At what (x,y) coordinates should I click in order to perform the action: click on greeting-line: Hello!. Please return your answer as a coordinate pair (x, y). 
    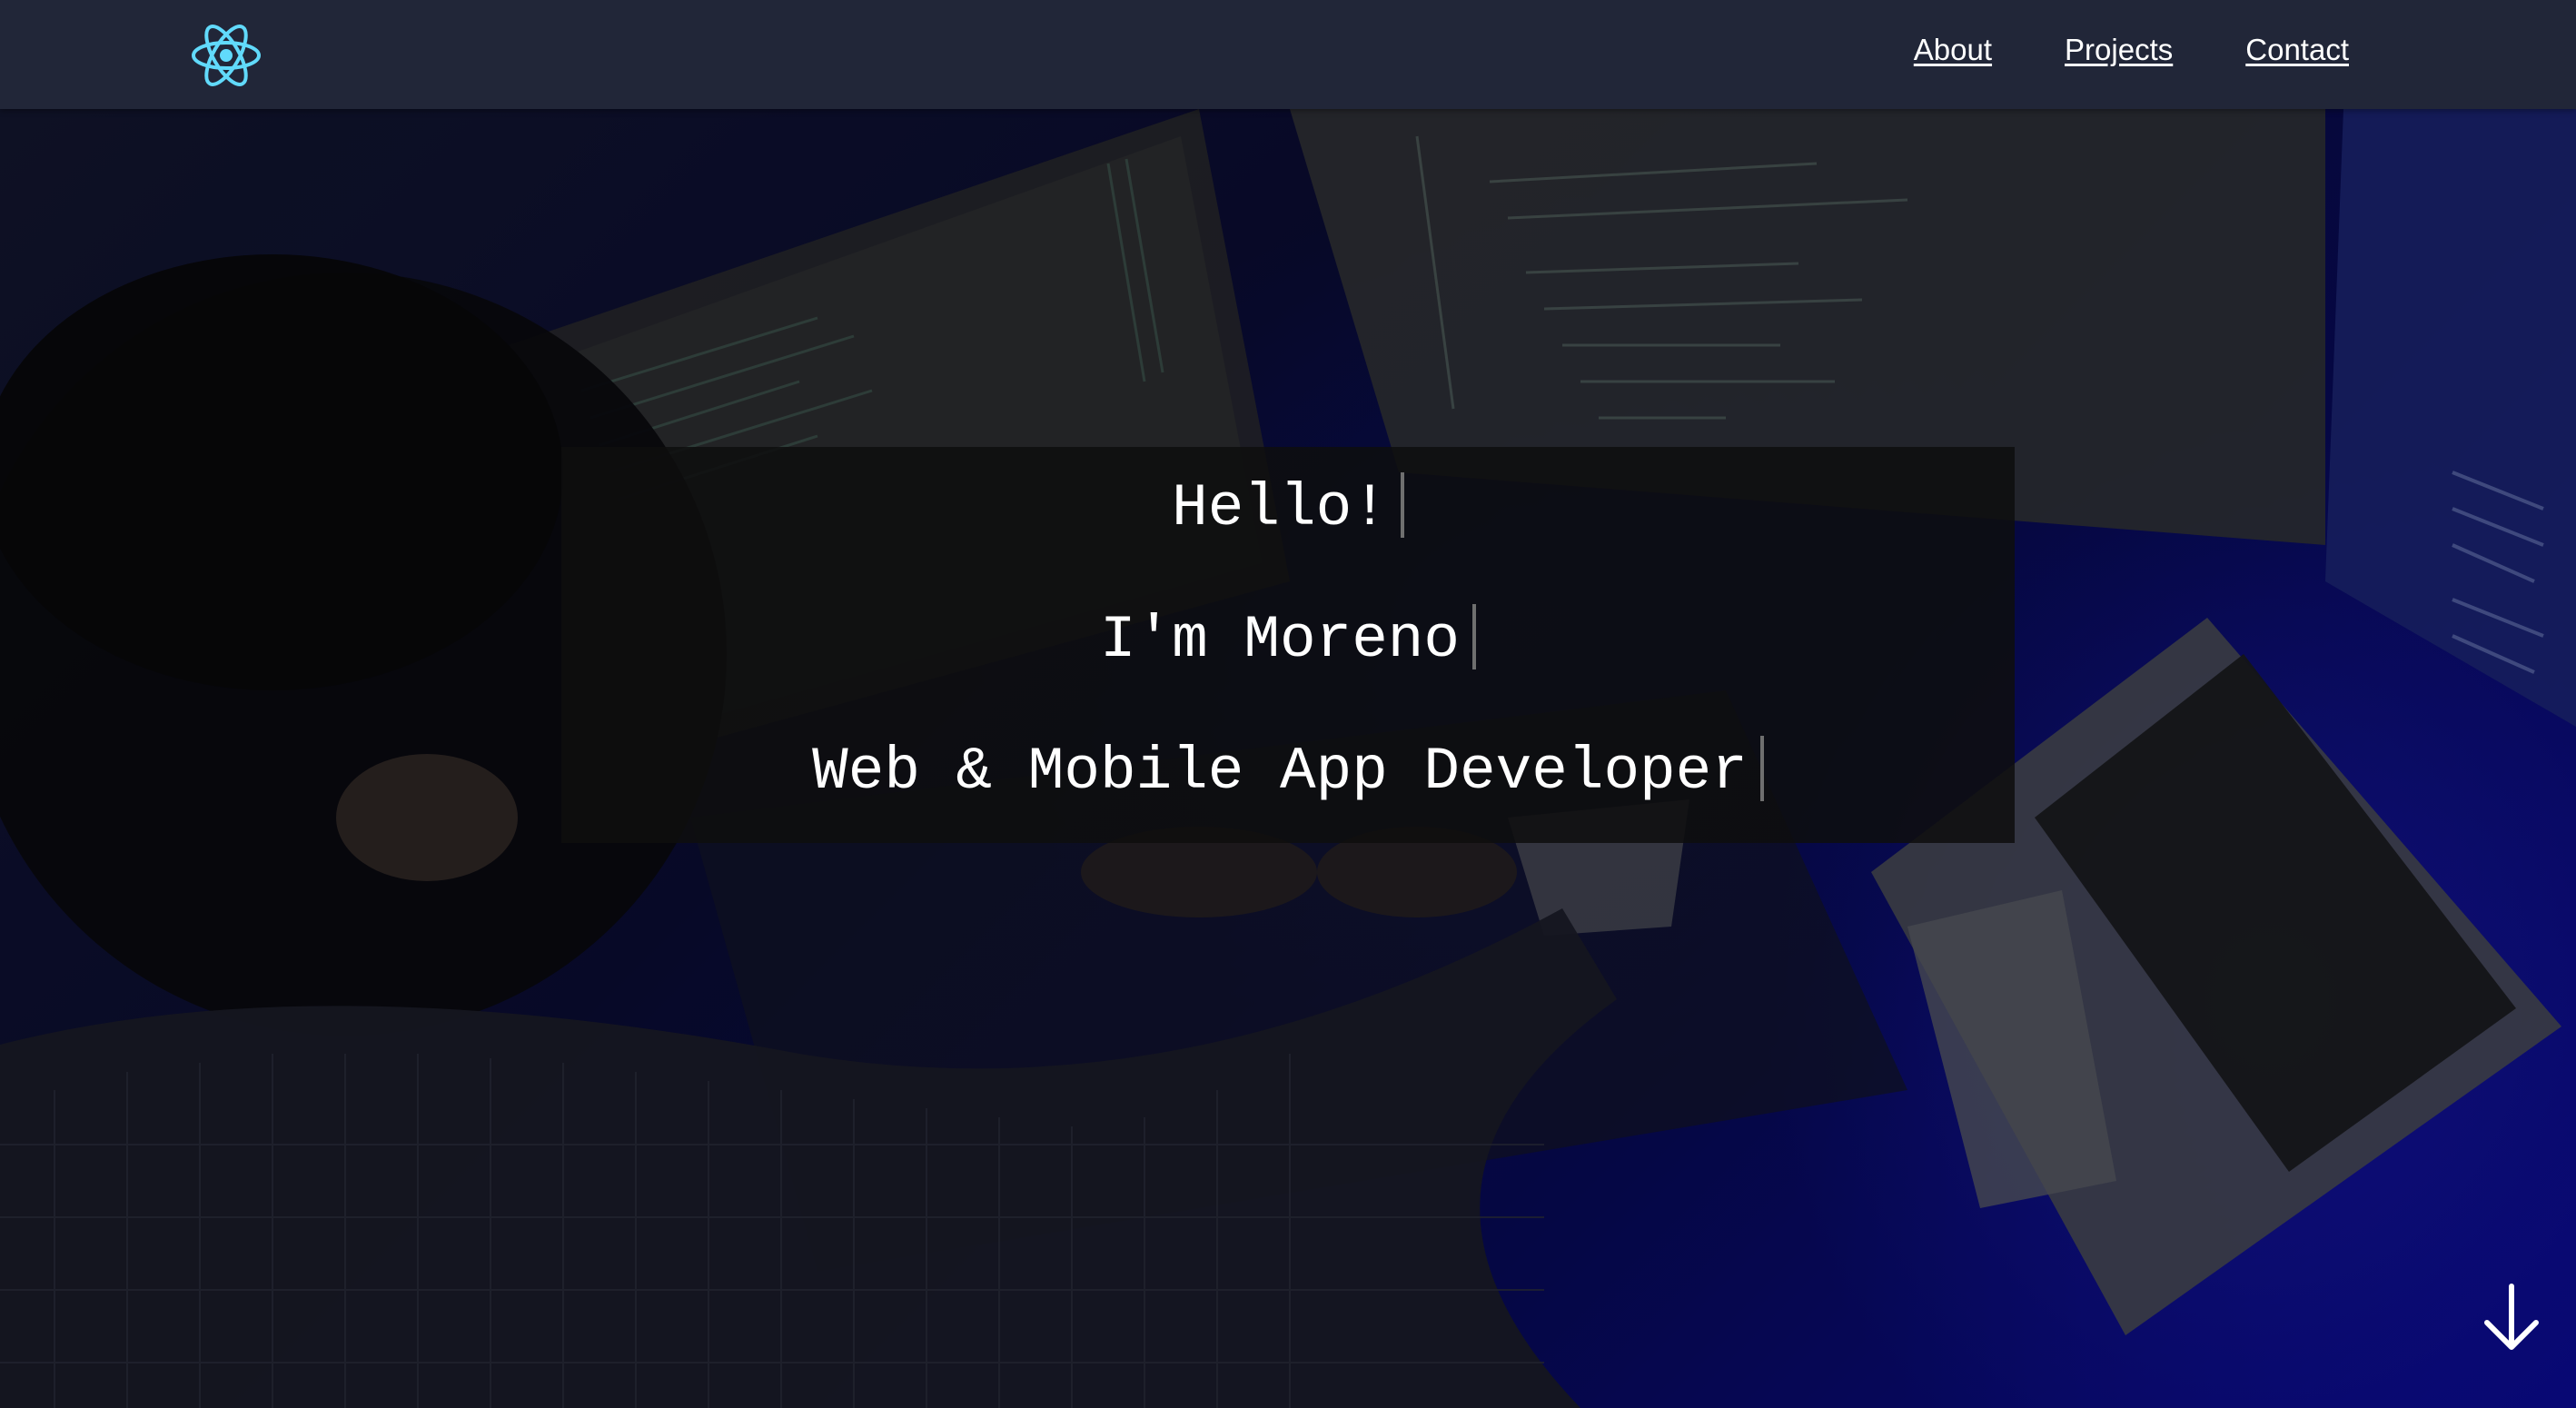
    Looking at the image, I should click on (1288, 508).